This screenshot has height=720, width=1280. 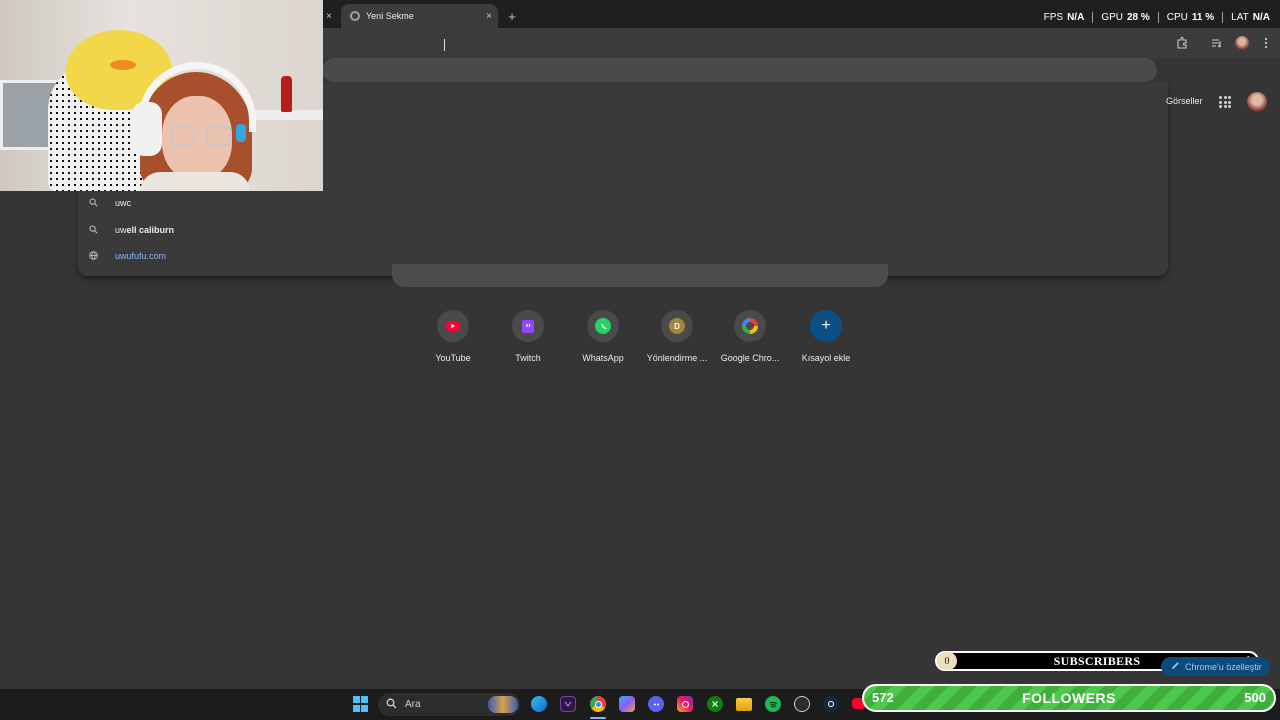 What do you see at coordinates (744, 704) in the screenshot?
I see `file-explorer-icon` at bounding box center [744, 704].